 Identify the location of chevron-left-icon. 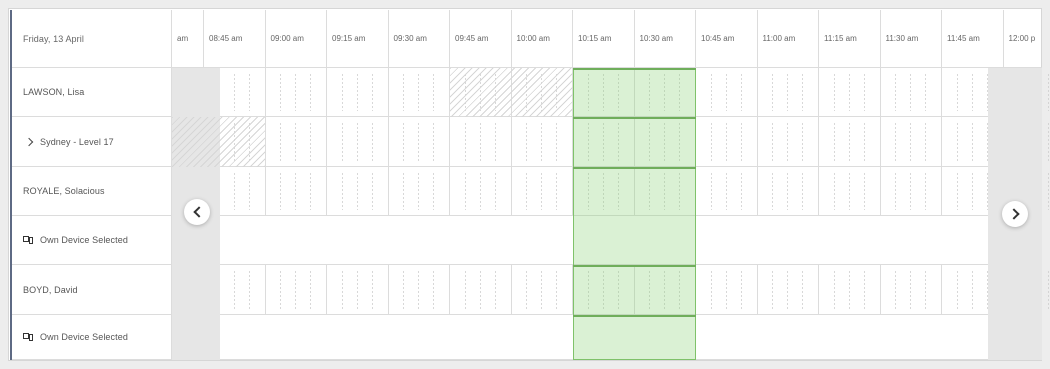
(198, 212).